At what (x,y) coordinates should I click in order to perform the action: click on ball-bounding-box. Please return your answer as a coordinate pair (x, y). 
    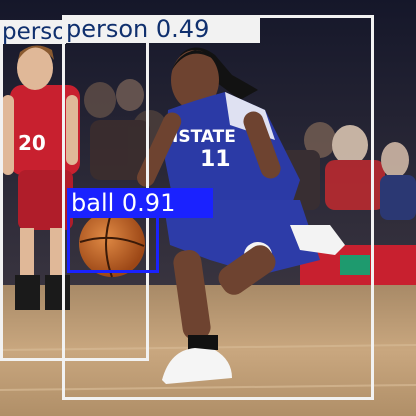
    Looking at the image, I should click on (113, 244).